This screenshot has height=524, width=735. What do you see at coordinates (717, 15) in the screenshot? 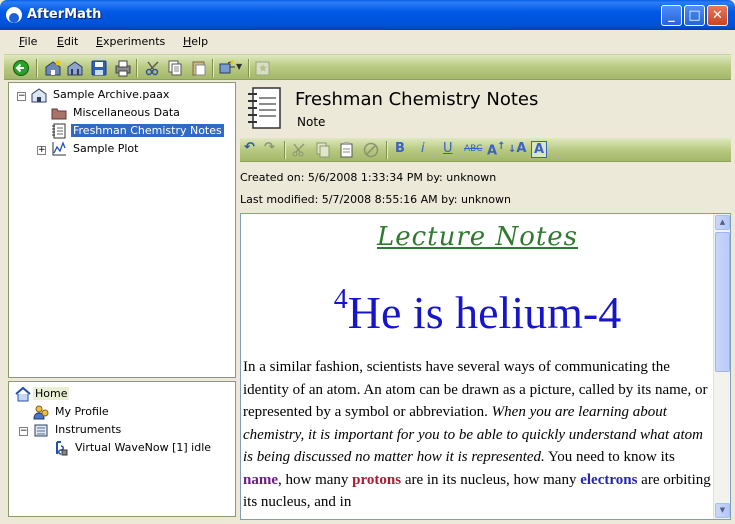
I see `close-button: ✕` at bounding box center [717, 15].